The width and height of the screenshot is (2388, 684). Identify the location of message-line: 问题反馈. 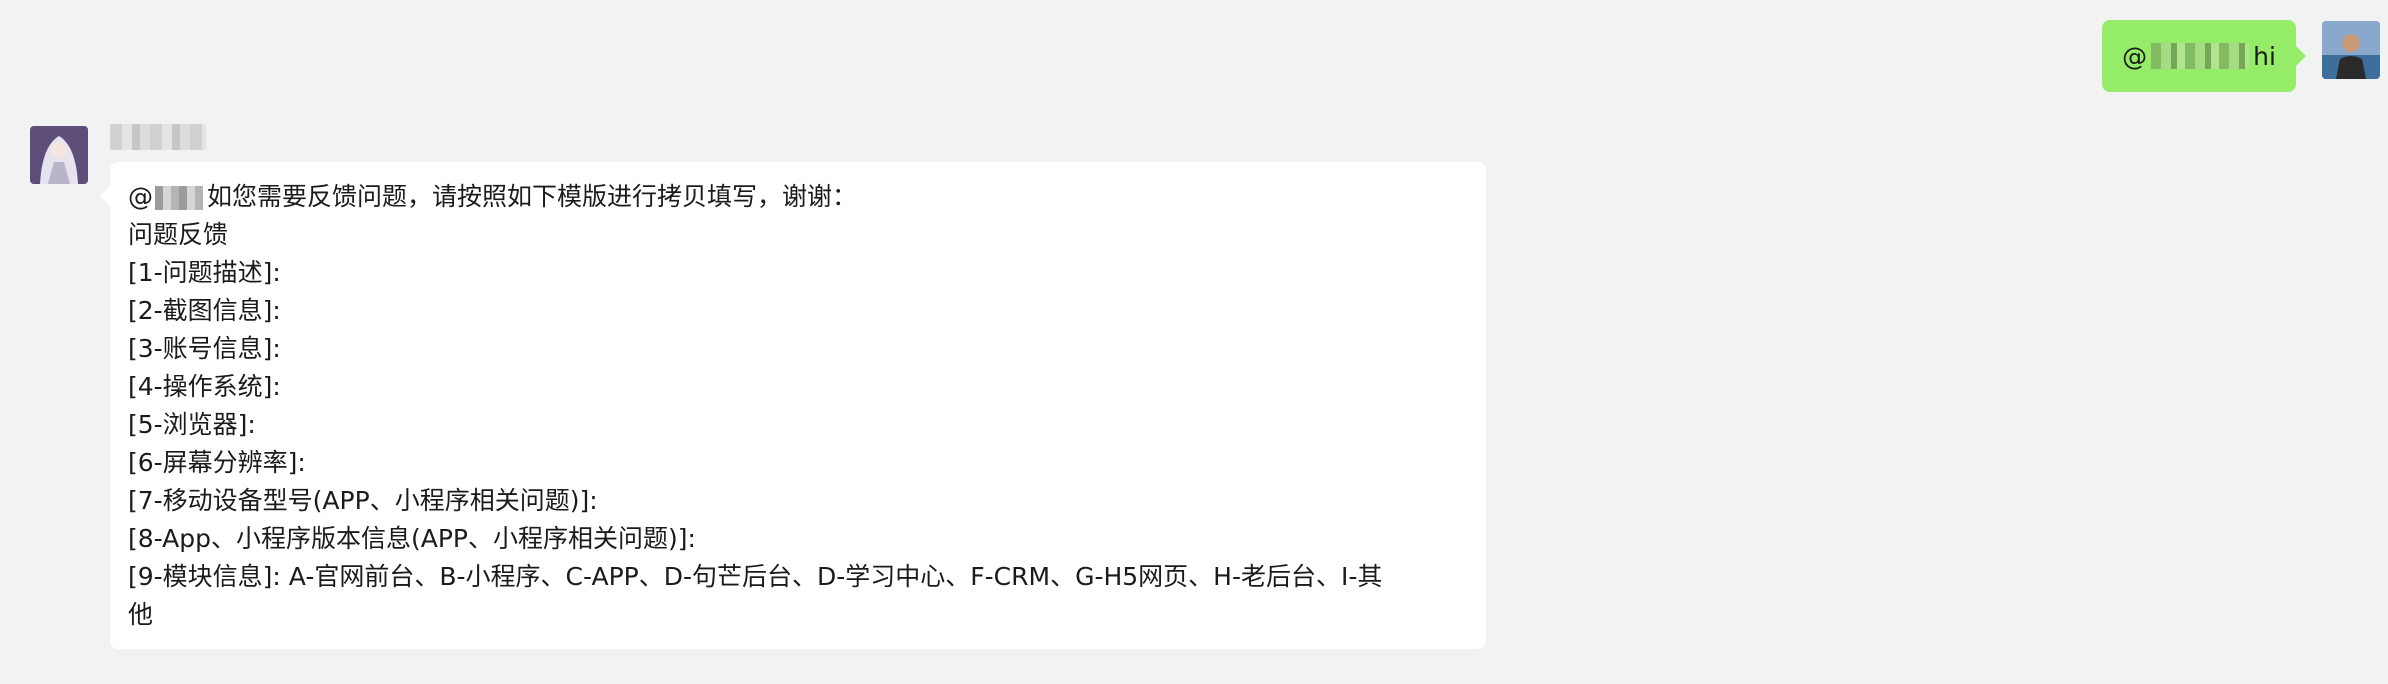
(178, 234).